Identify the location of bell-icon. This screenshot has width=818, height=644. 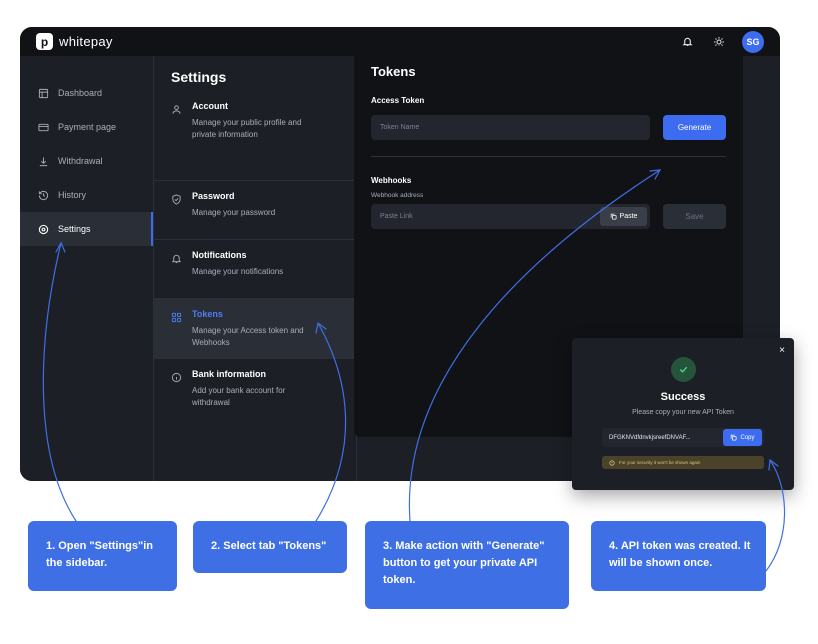
(176, 257).